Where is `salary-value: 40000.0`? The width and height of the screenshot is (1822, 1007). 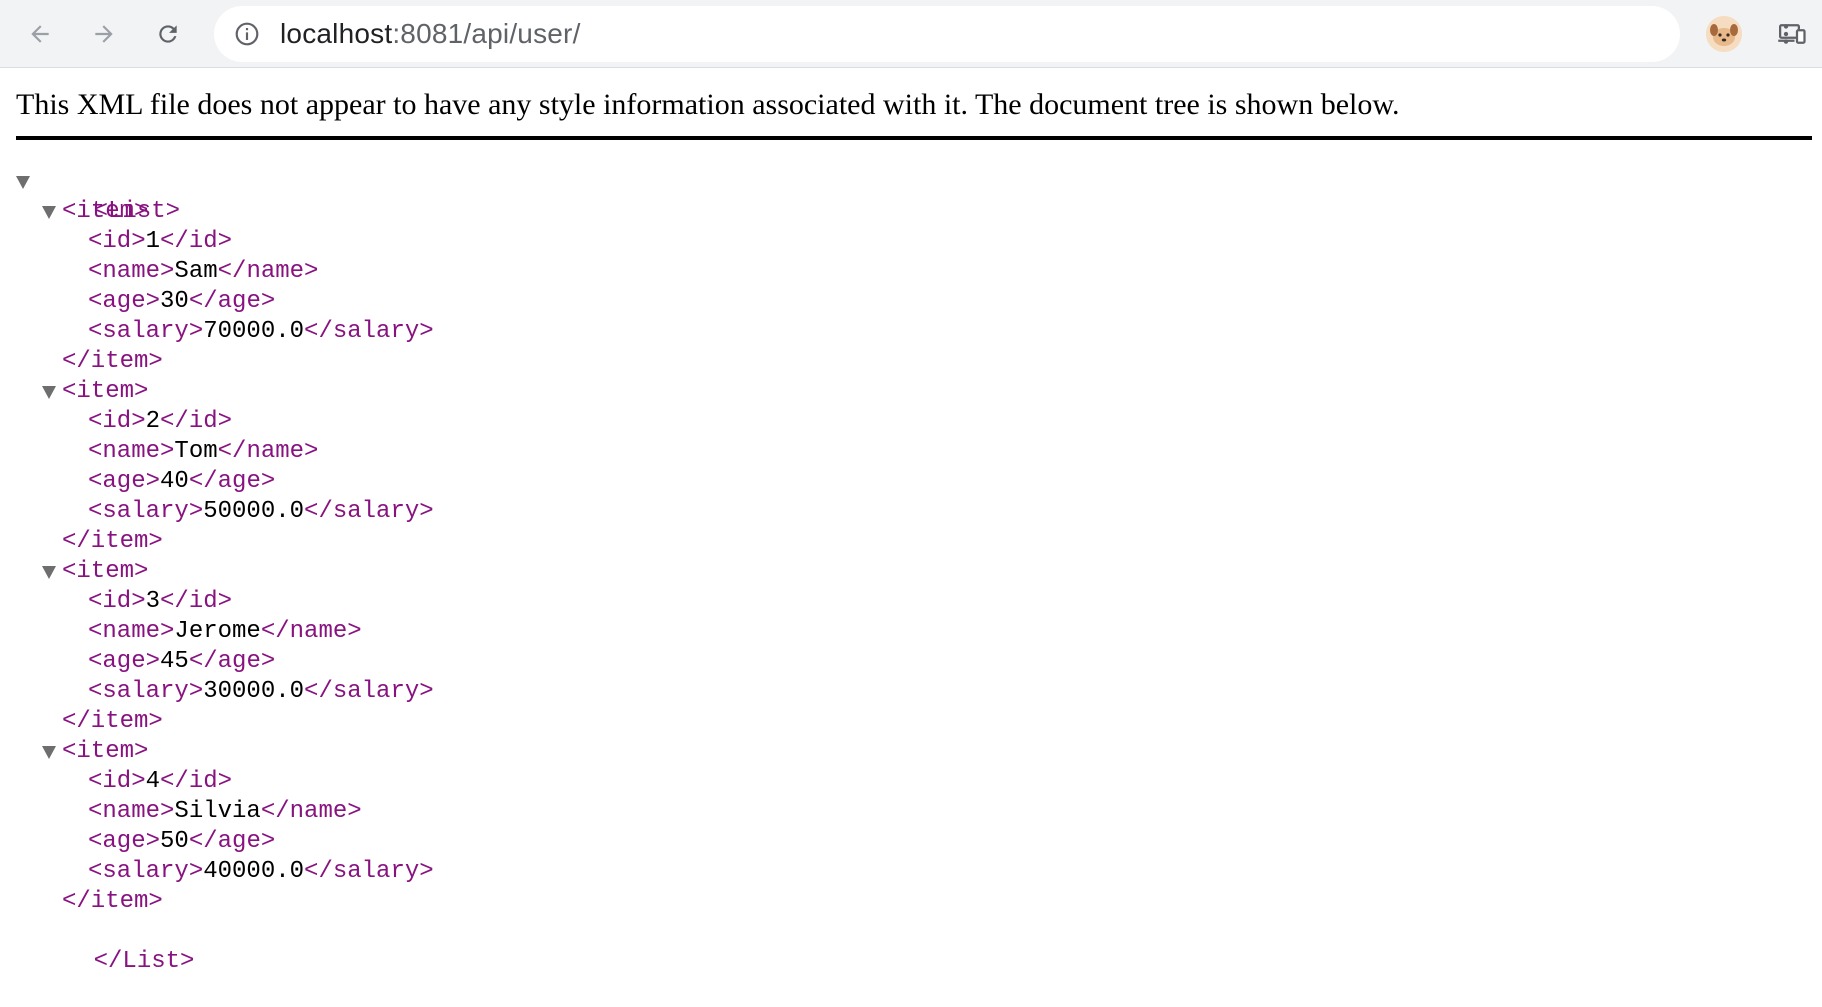 salary-value: 40000.0 is located at coordinates (254, 871).